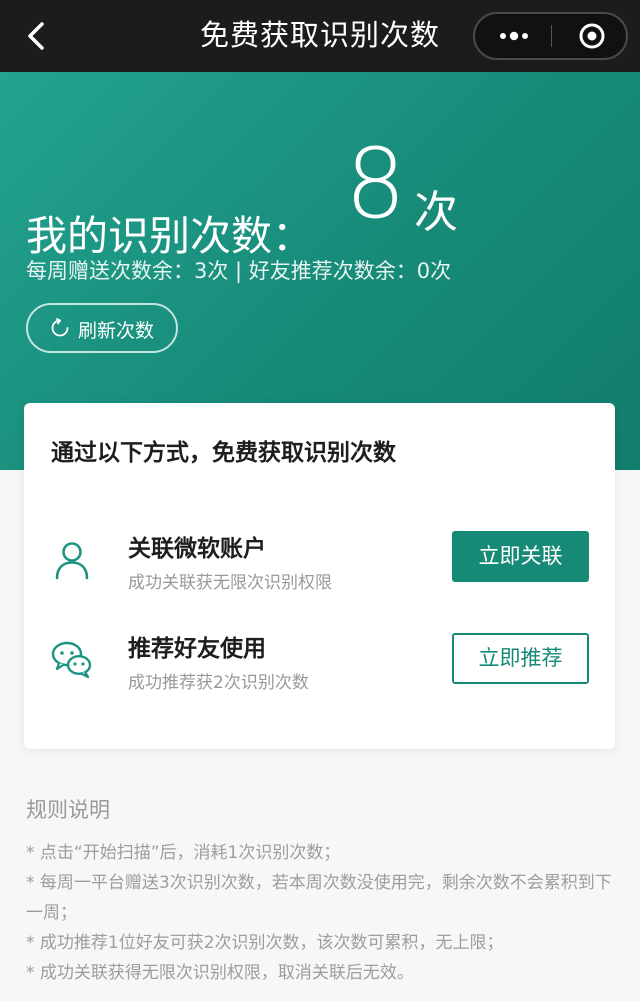 The height and width of the screenshot is (1001, 640). Describe the element at coordinates (436, 212) in the screenshot. I see `count-unit: 次` at that location.